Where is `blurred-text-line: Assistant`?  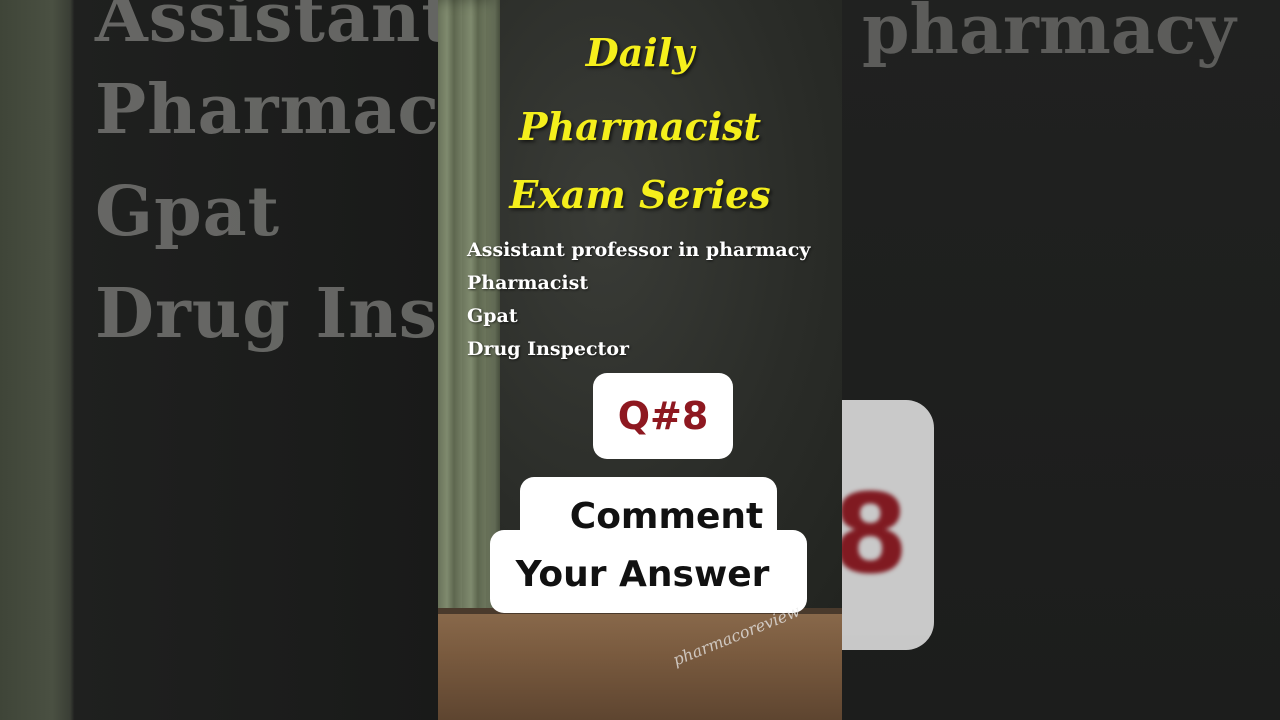 blurred-text-line: Assistant is located at coordinates (266, 29).